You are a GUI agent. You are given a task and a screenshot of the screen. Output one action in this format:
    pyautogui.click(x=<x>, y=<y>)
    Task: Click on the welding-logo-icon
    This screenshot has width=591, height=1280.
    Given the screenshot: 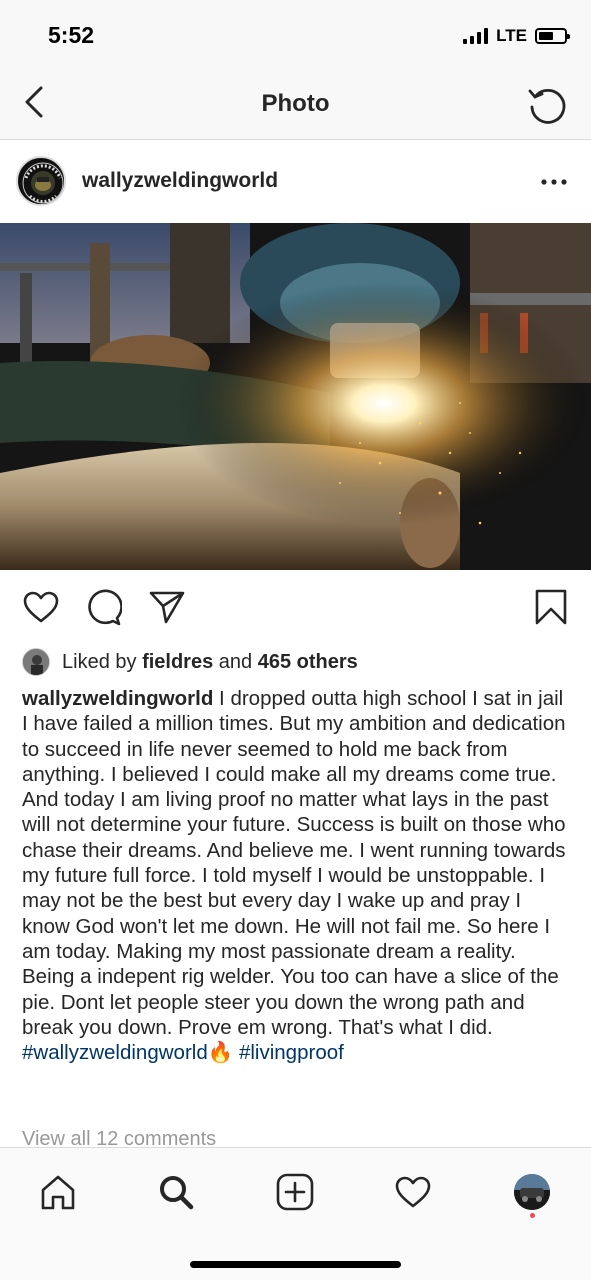 What is the action you would take?
    pyautogui.click(x=41, y=181)
    